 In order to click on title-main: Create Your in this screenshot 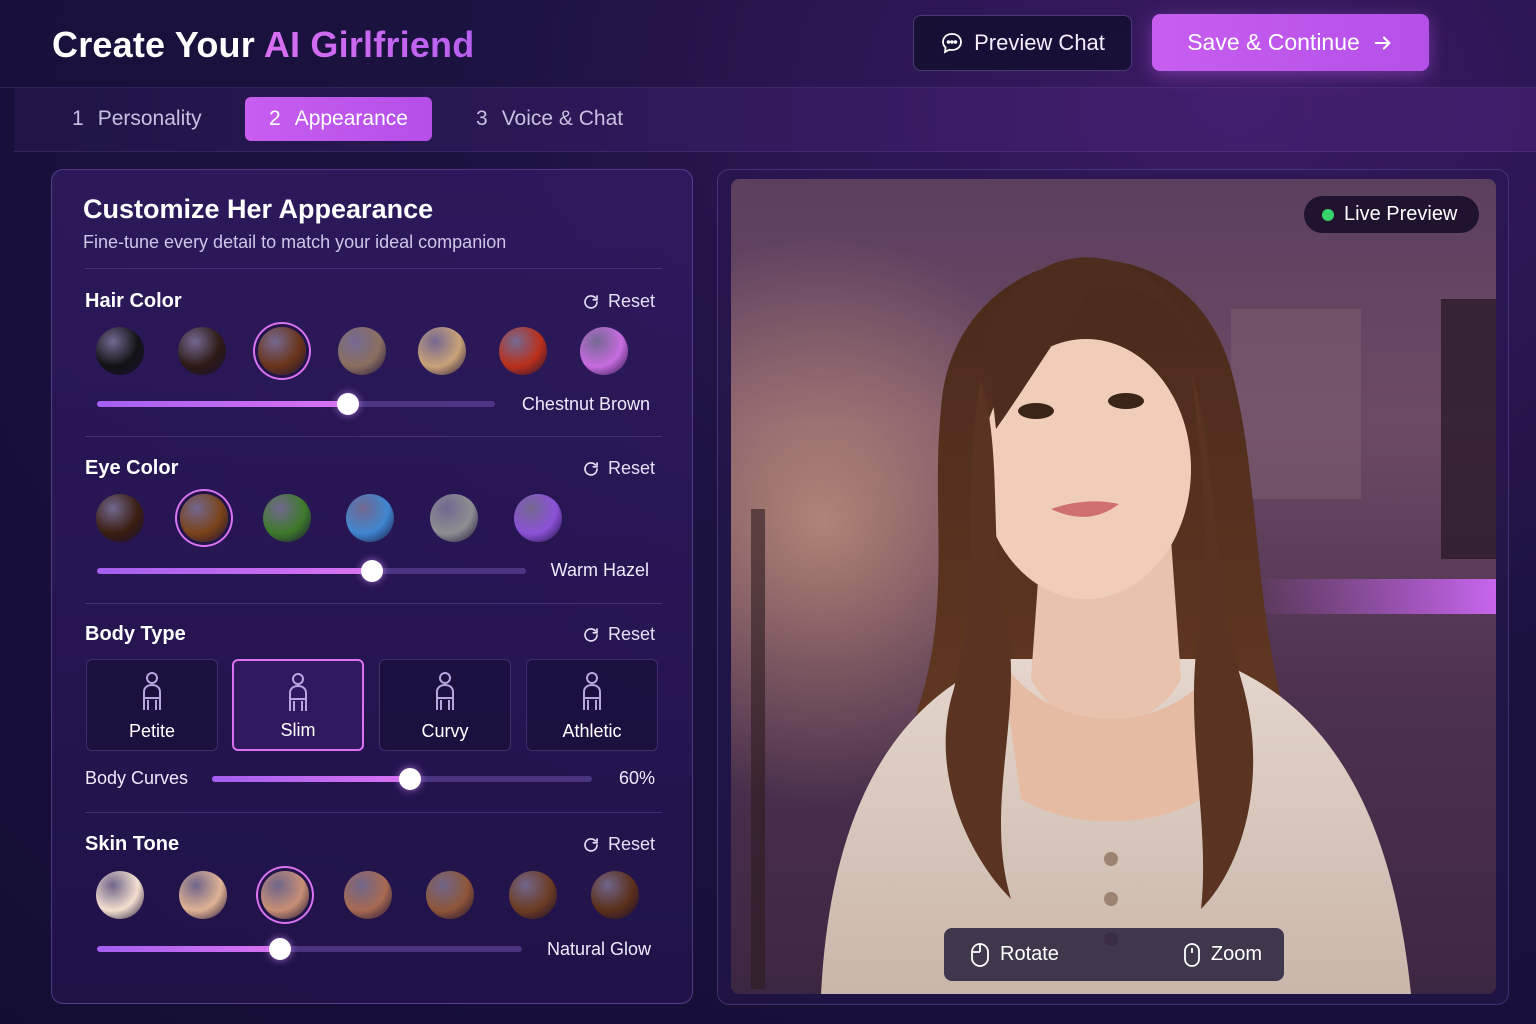, I will do `click(158, 44)`.